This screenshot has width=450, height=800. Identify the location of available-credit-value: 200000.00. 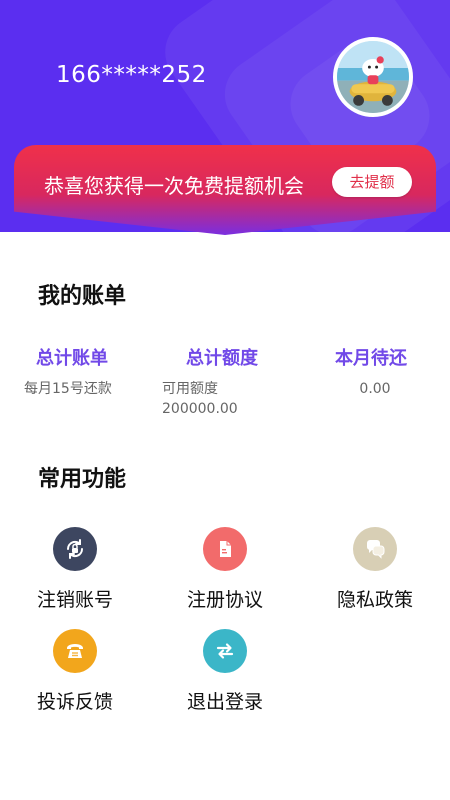
(200, 409).